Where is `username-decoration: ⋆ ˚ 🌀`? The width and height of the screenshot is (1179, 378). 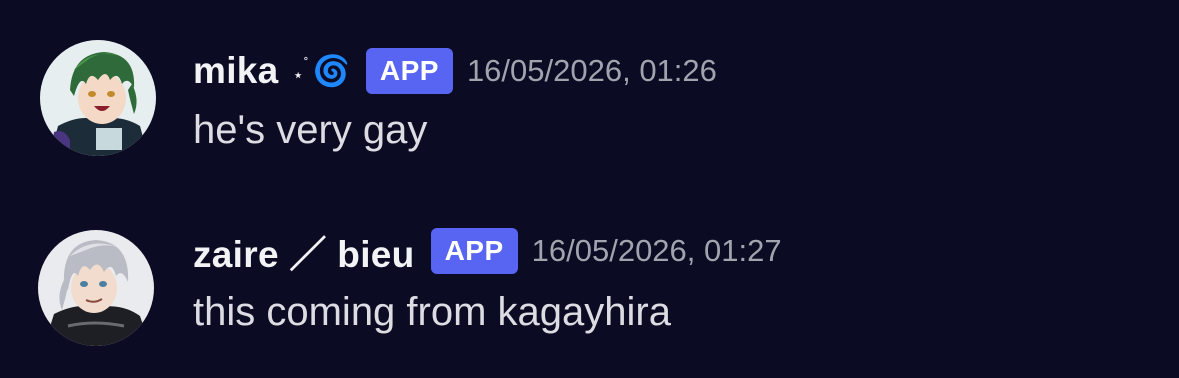 username-decoration: ⋆ ˚ 🌀 is located at coordinates (321, 71).